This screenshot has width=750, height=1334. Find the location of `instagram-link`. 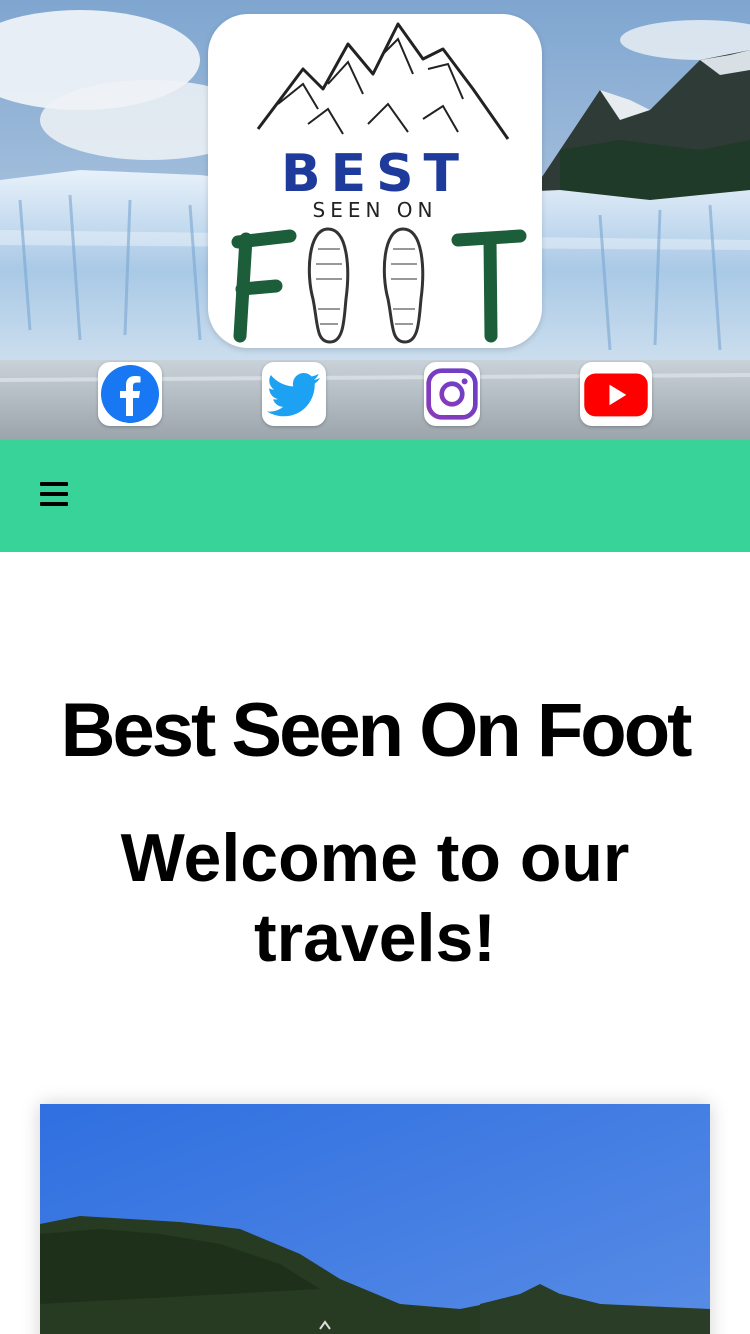

instagram-link is located at coordinates (452, 394).